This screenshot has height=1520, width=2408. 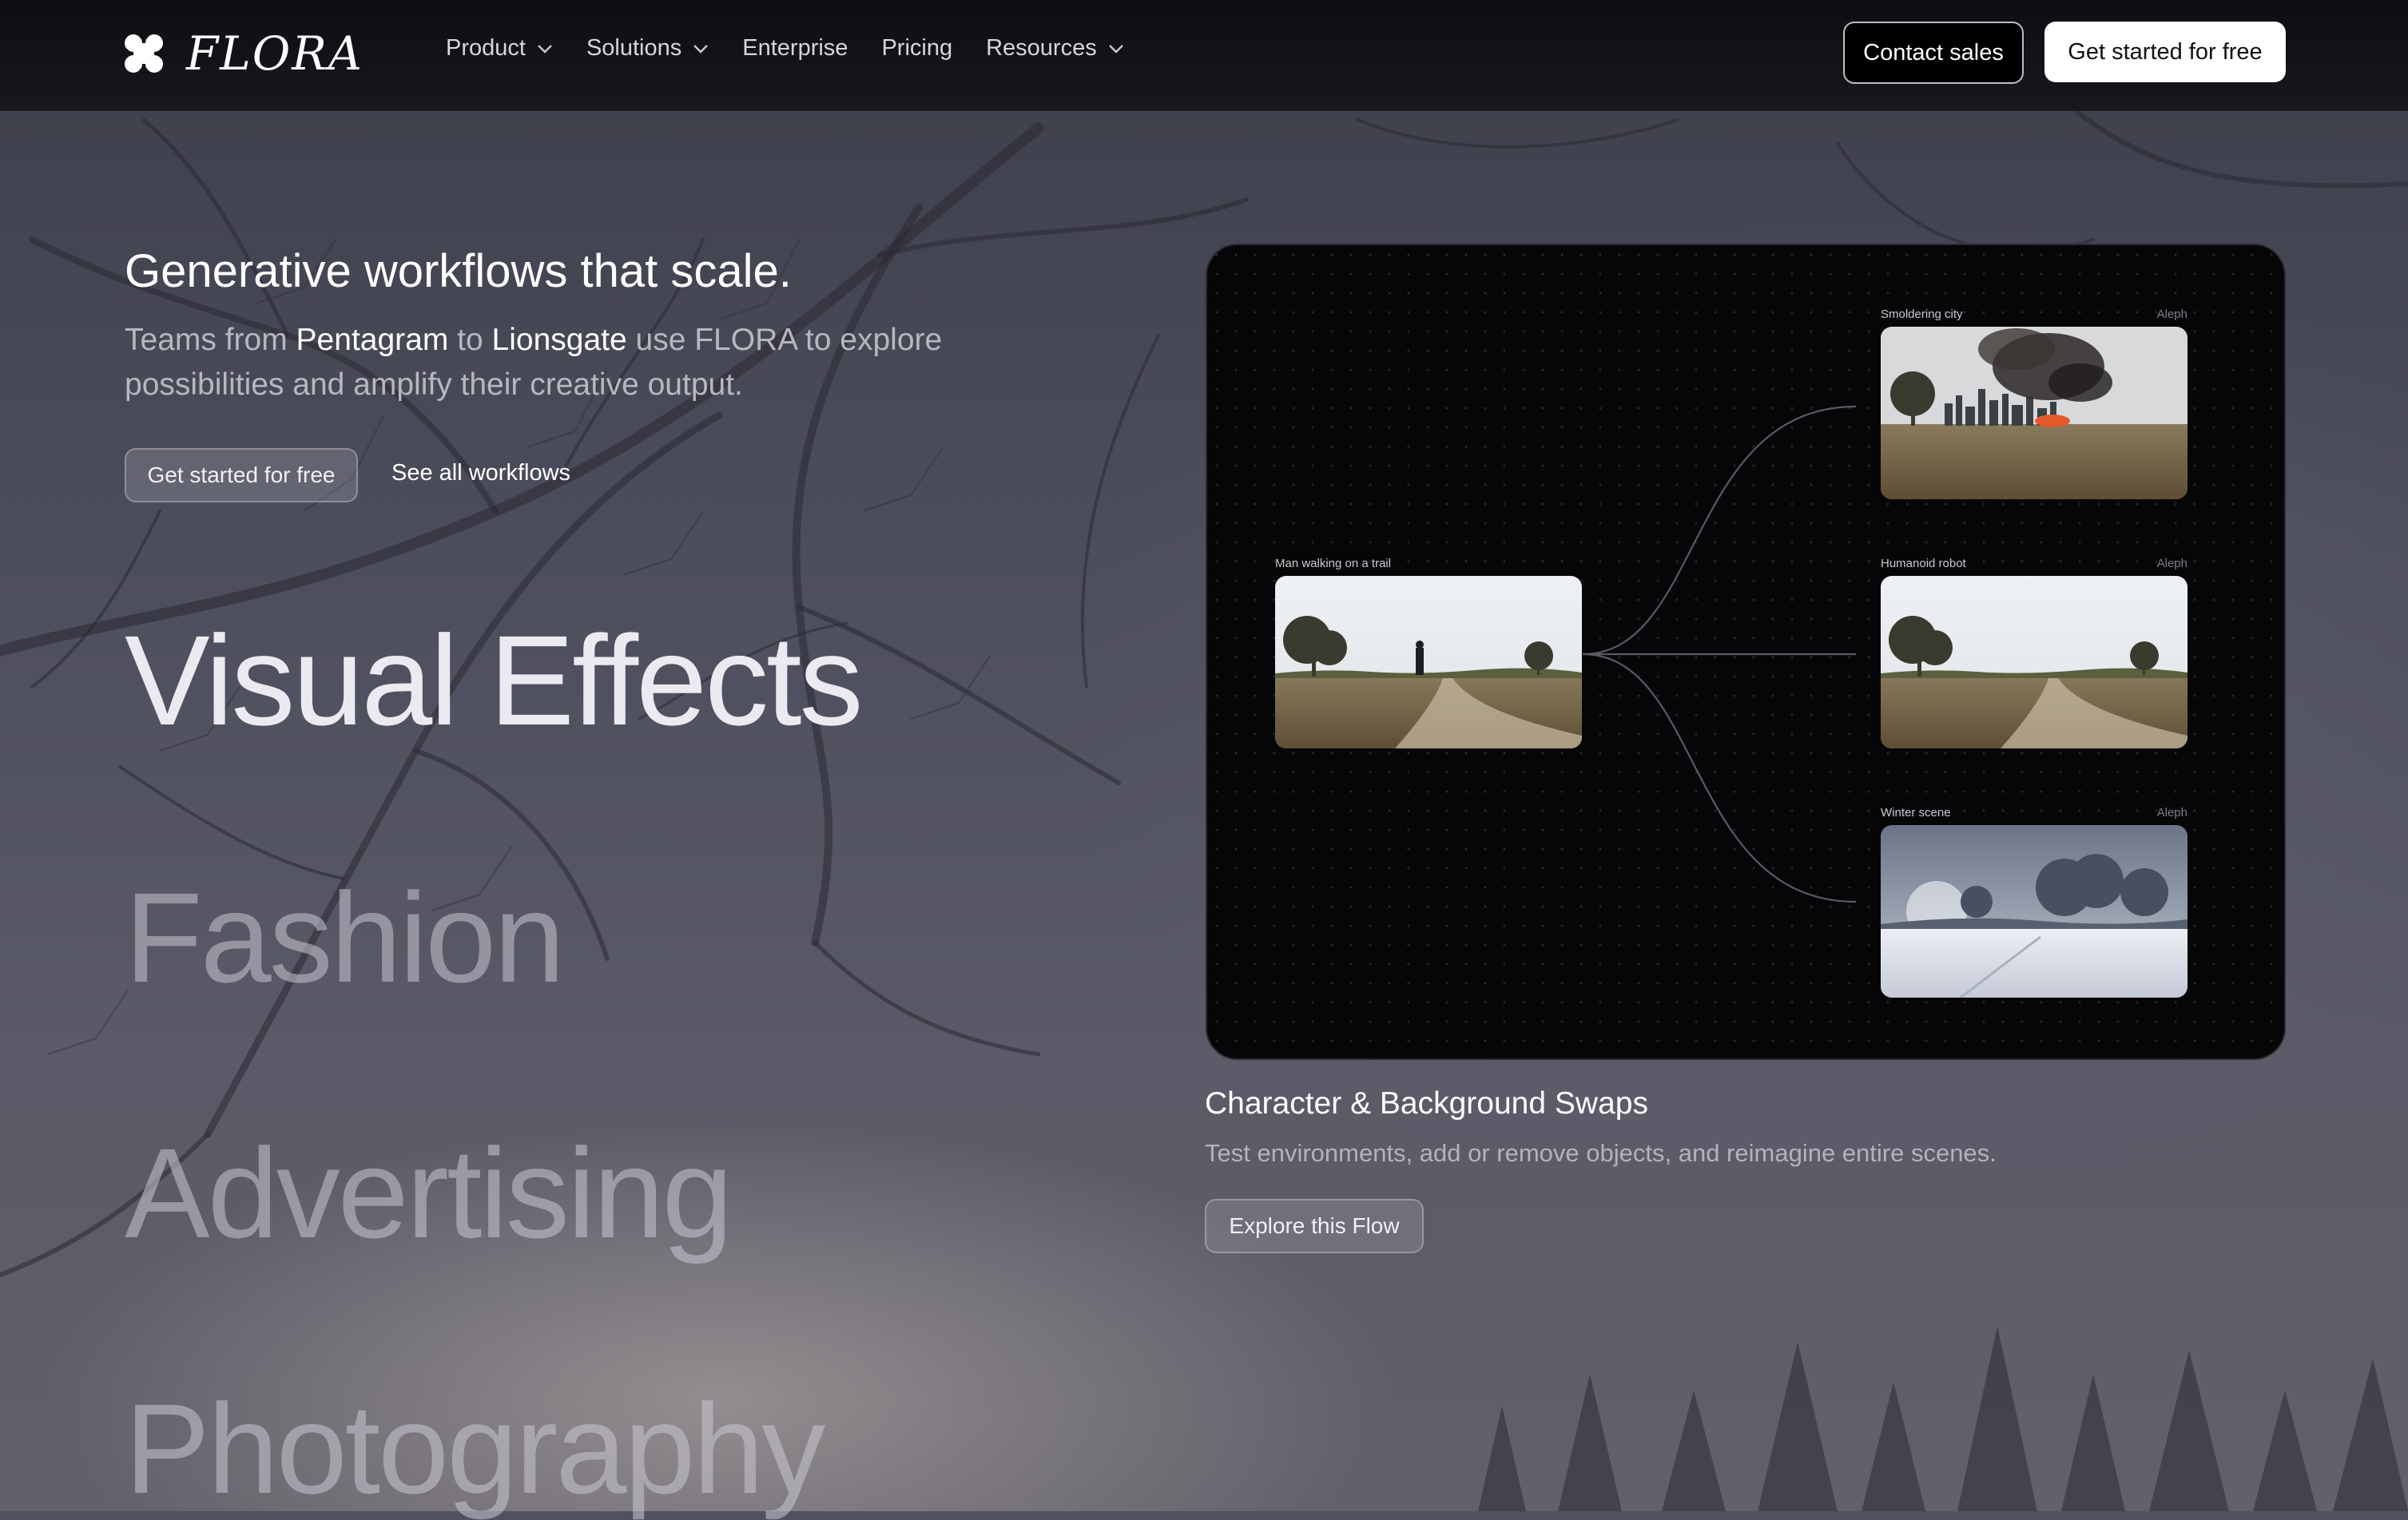 I want to click on menu-item-resources: Resources, so click(x=1055, y=48).